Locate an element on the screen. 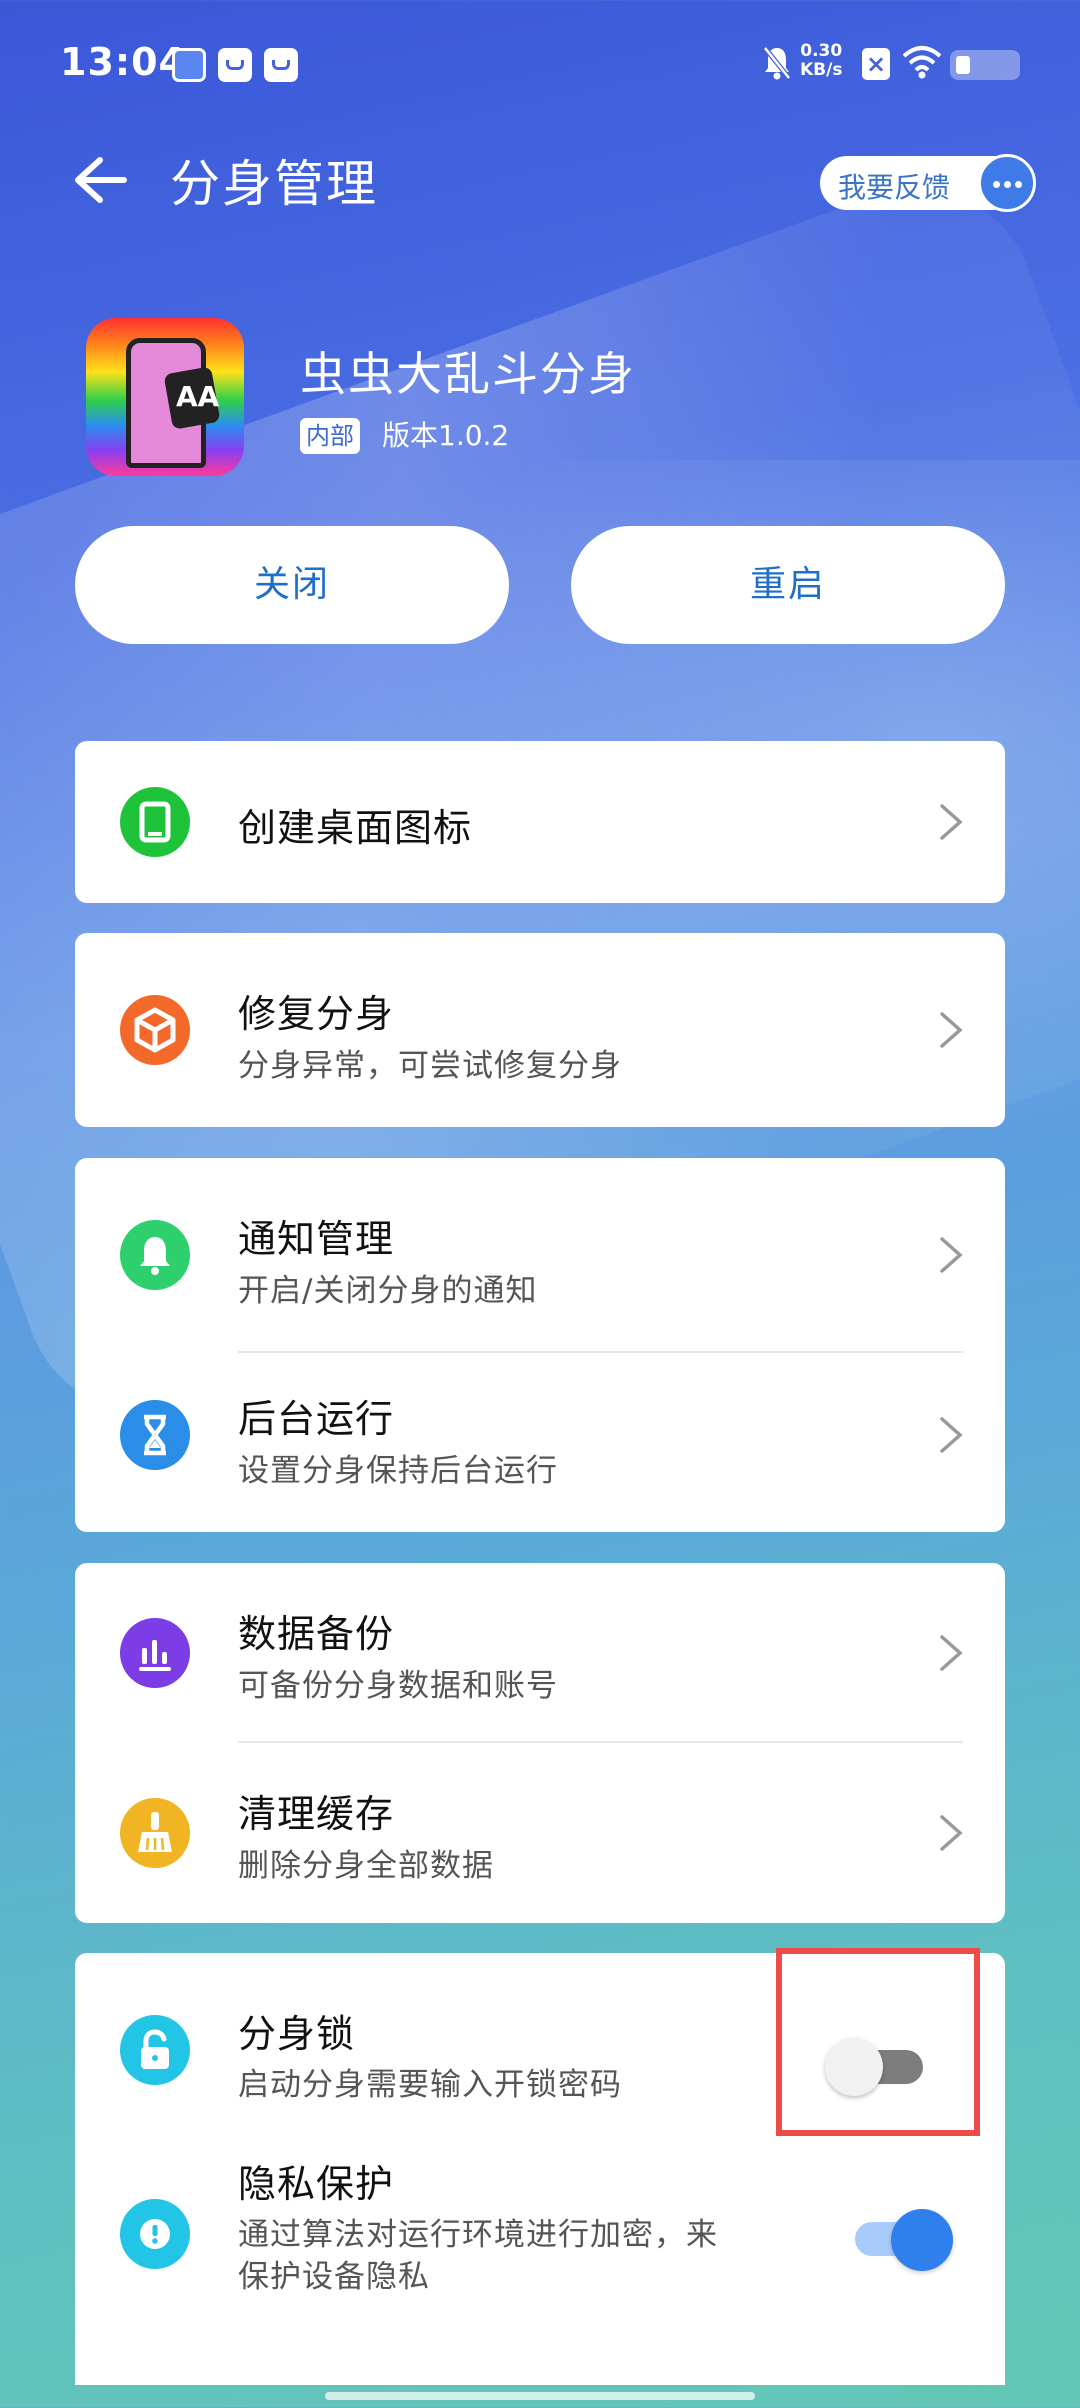 This screenshot has height=2408, width=1080. clear-cache-subtitle: 删除分身全部数据 is located at coordinates (366, 1866).